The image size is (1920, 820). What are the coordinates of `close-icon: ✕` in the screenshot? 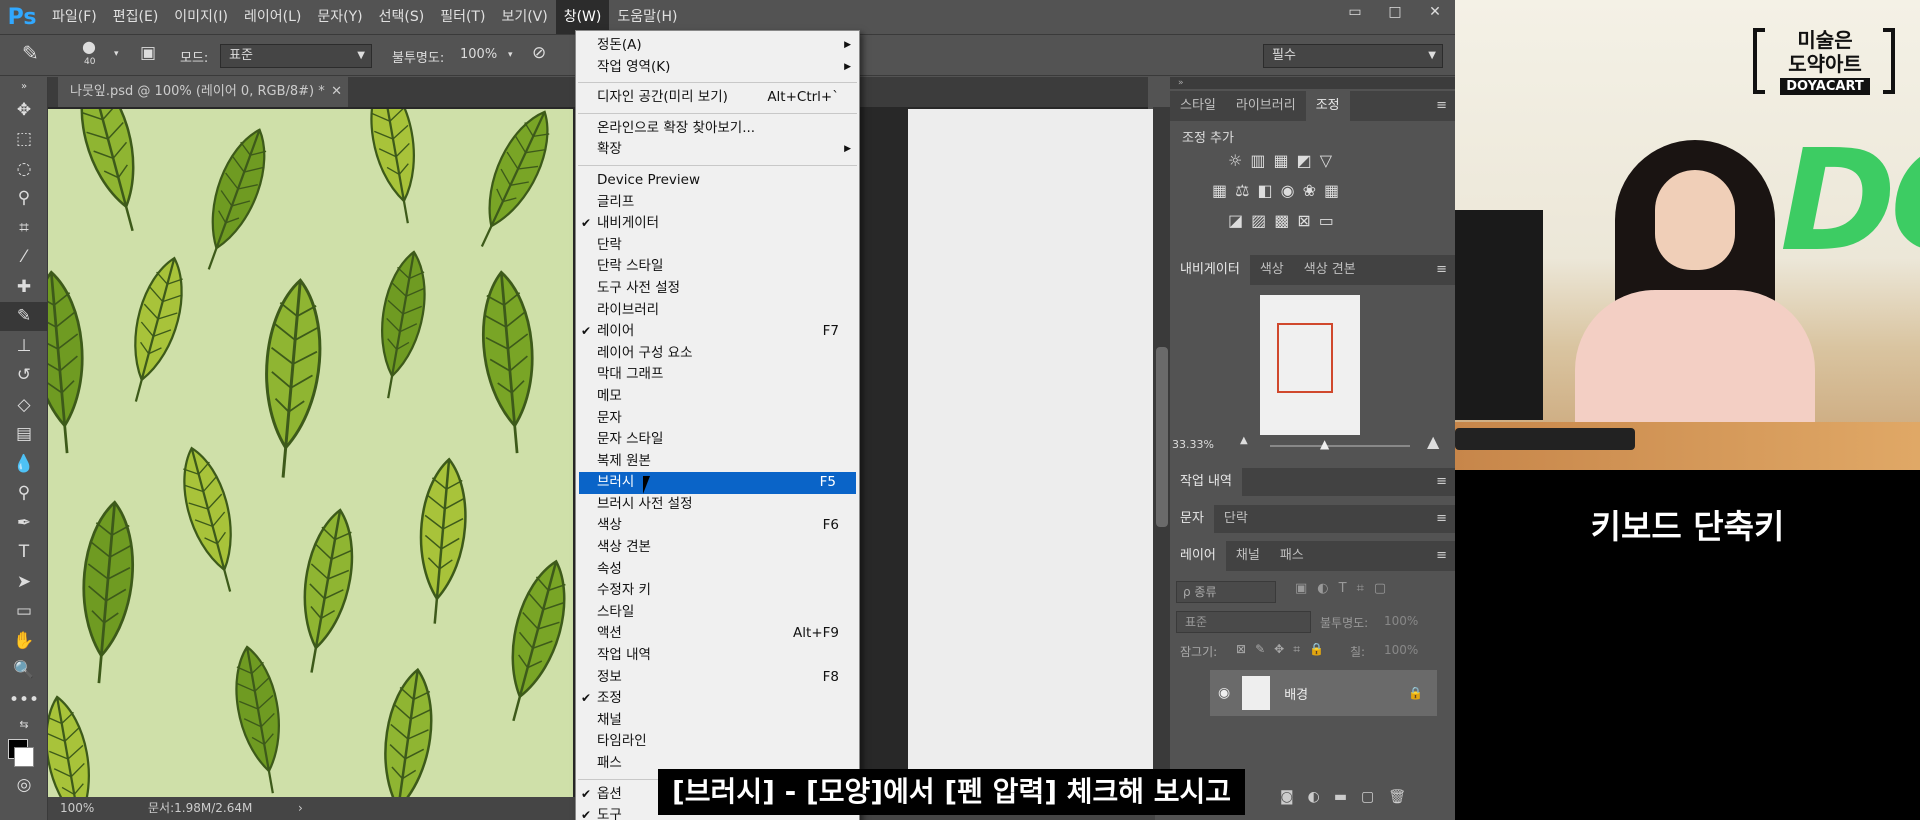 It's located at (336, 92).